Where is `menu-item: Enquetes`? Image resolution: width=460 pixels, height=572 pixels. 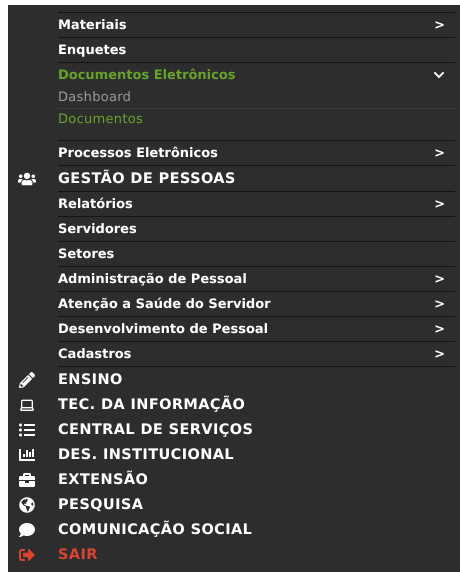 menu-item: Enquetes is located at coordinates (92, 50).